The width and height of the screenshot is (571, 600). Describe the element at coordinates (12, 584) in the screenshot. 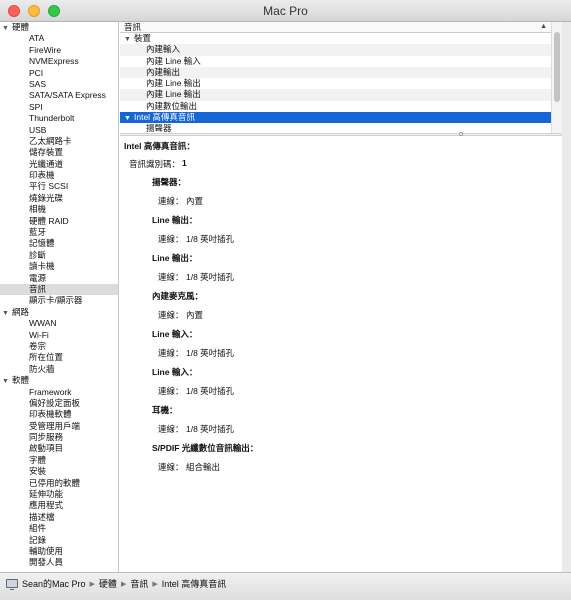

I see `computer-icon` at that location.